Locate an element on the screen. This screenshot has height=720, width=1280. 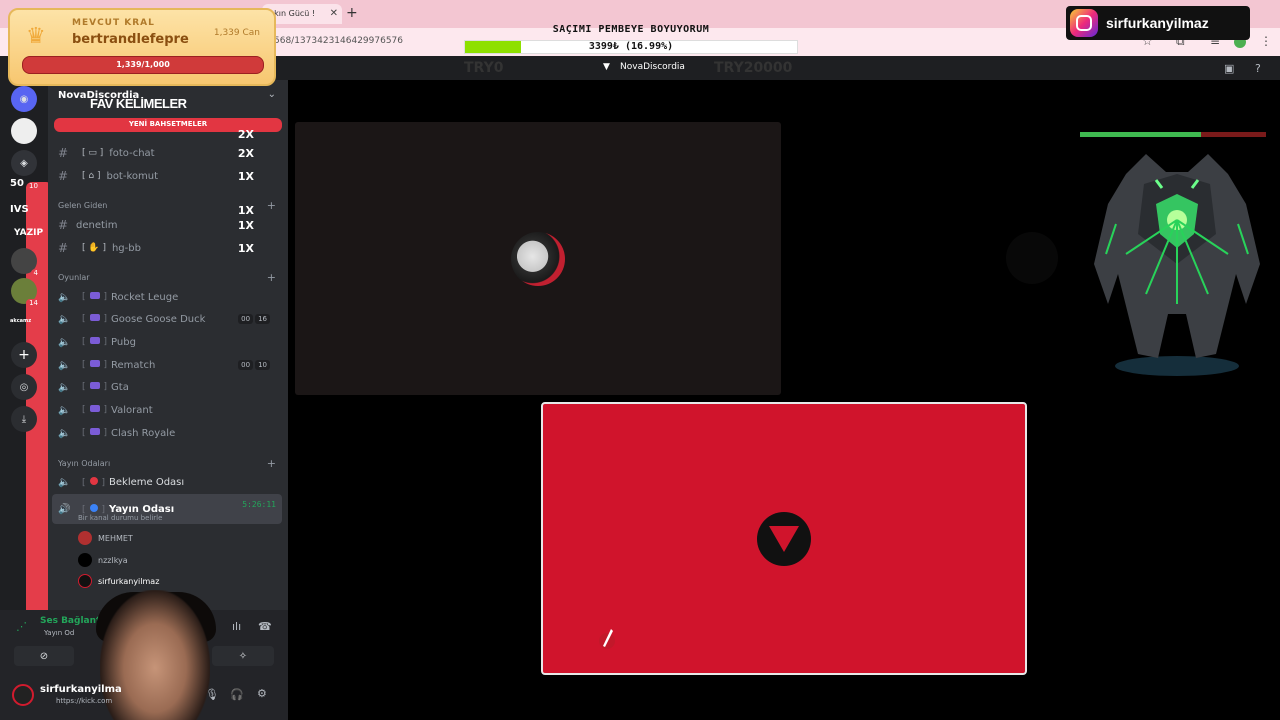
help-icon: ? is located at coordinates (1258, 68).